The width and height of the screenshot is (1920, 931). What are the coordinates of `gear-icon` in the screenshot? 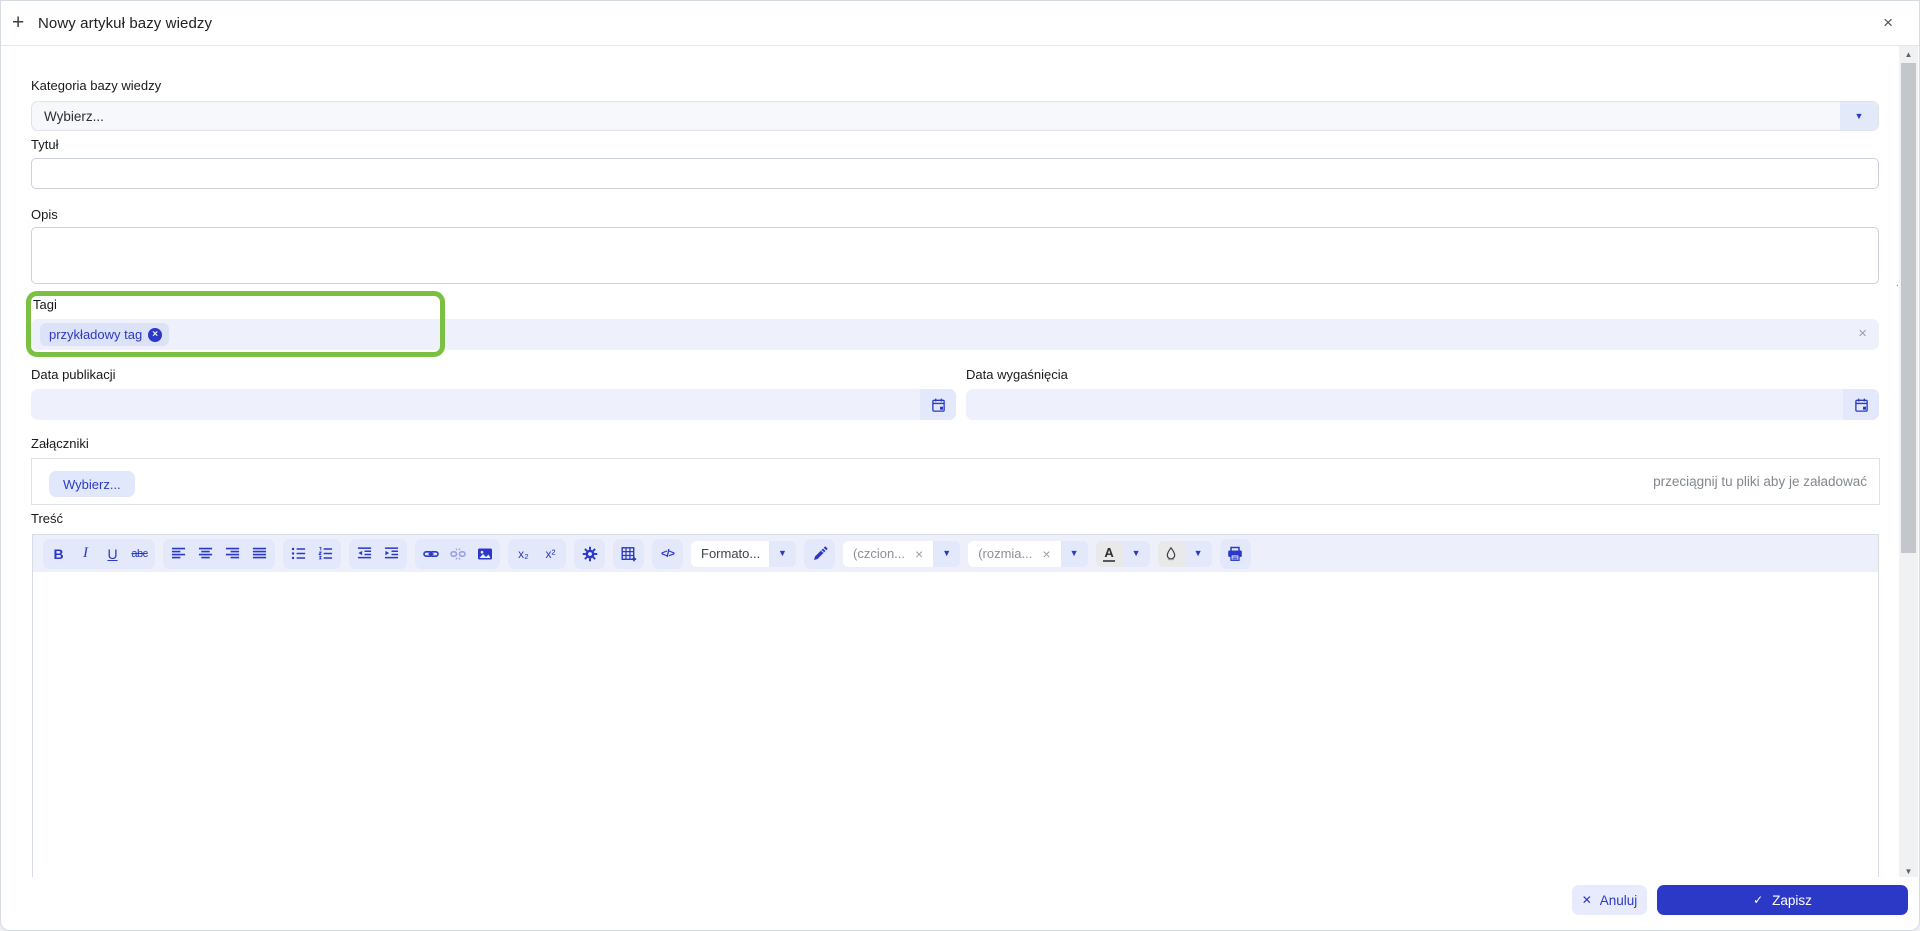 It's located at (589, 554).